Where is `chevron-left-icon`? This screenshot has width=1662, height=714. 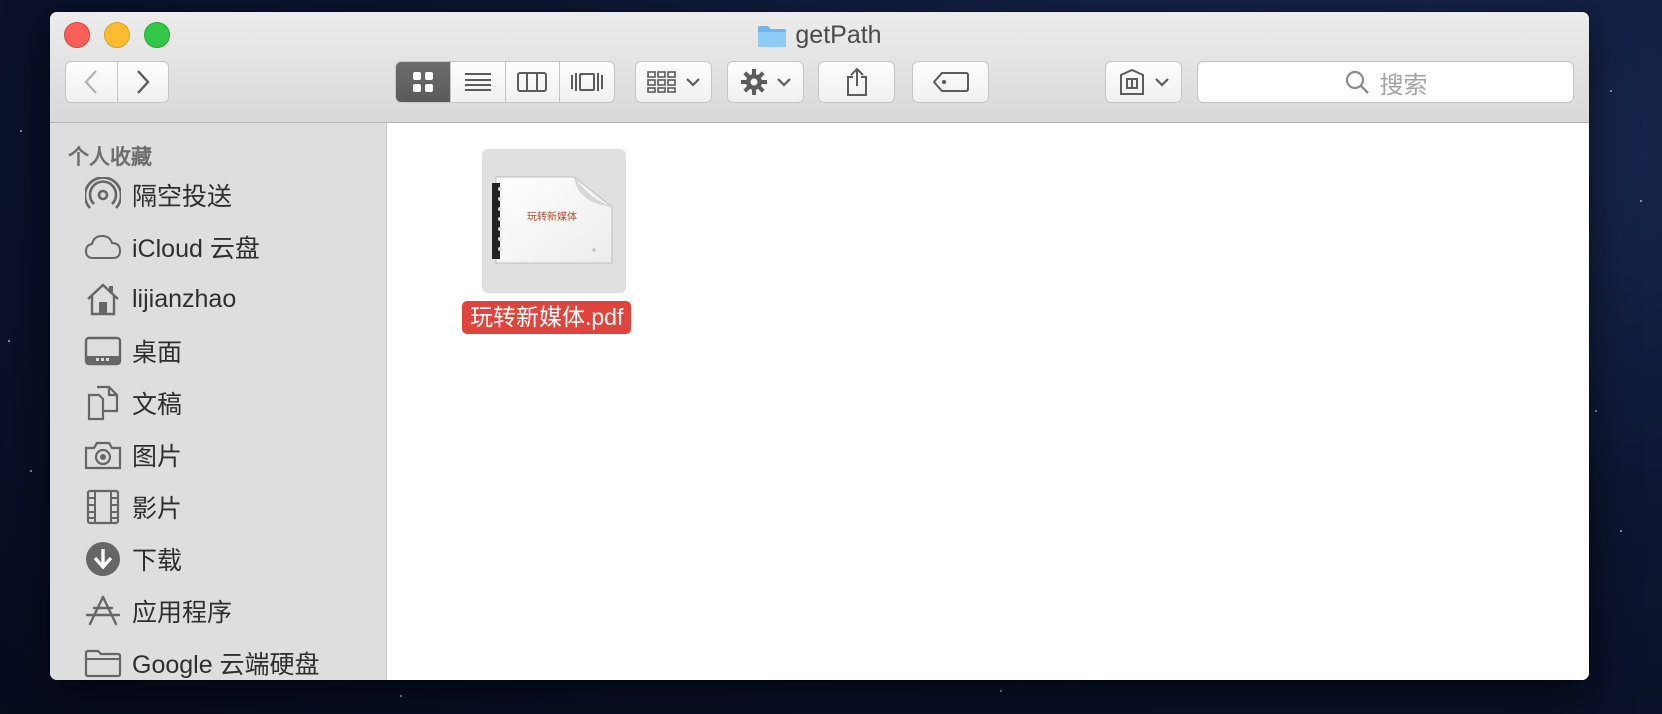 chevron-left-icon is located at coordinates (91, 82).